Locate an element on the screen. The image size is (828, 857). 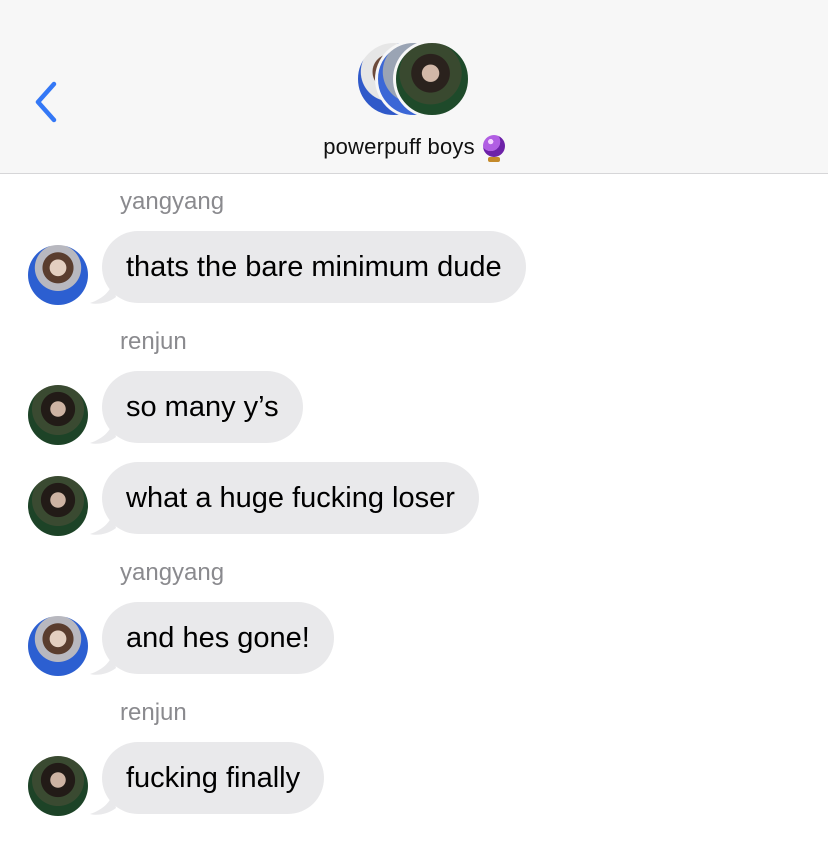
message-bubble: fucking finally is located at coordinates (213, 778).